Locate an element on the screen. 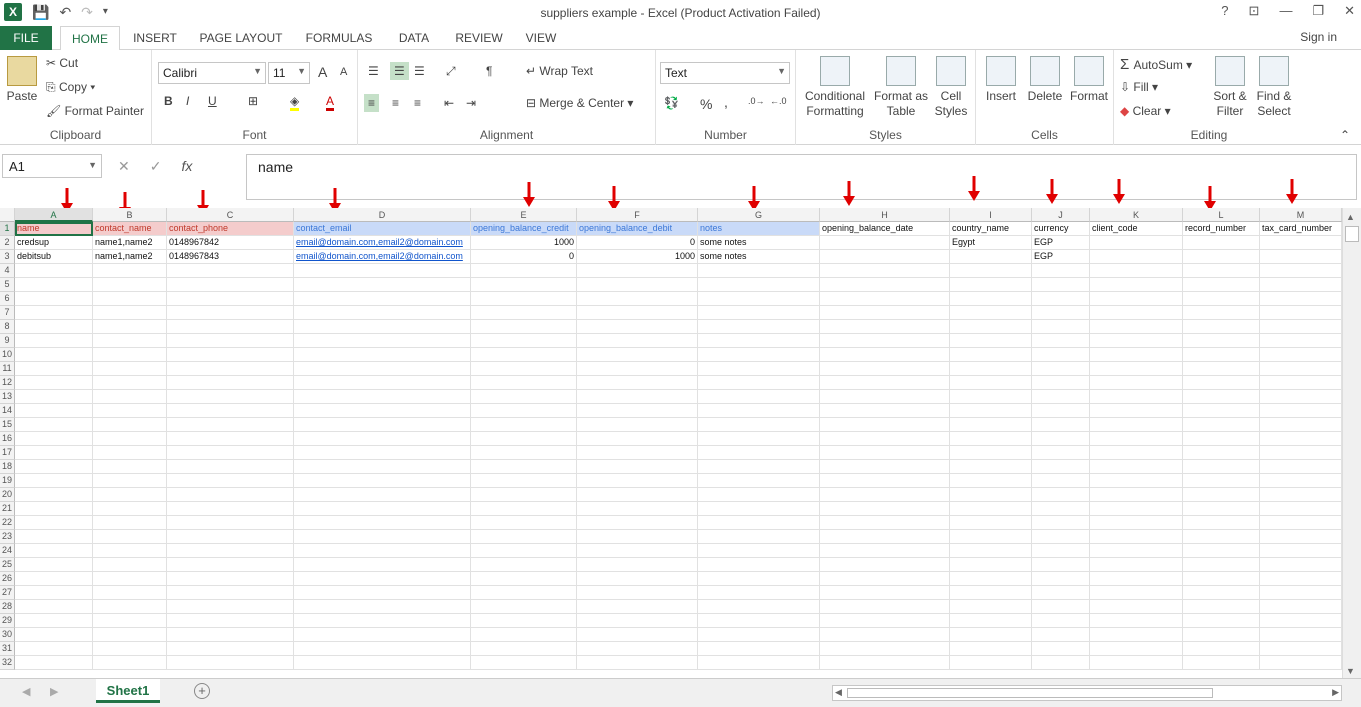 The width and height of the screenshot is (1361, 707). cell-b8 is located at coordinates (130, 327).